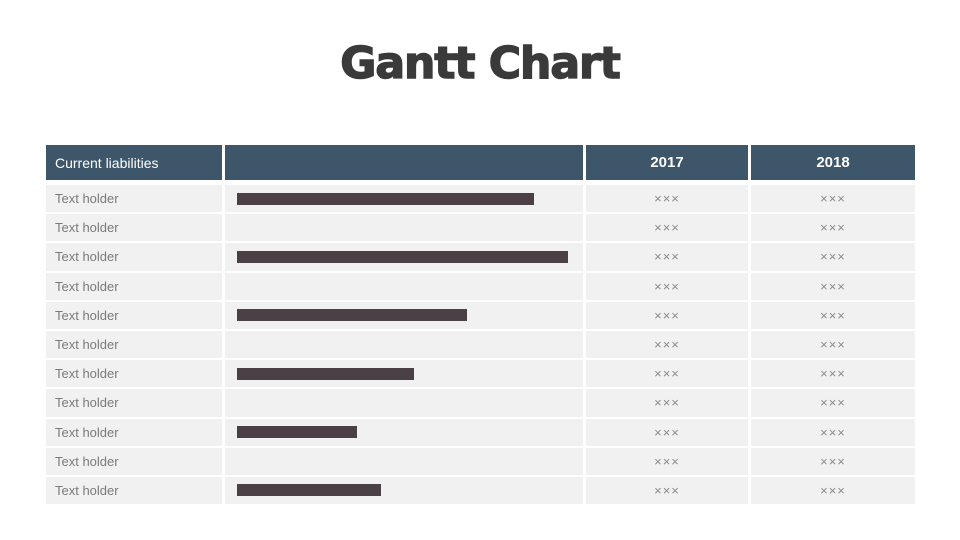 This screenshot has width=960, height=540. I want to click on header-2017: 2017, so click(667, 162).